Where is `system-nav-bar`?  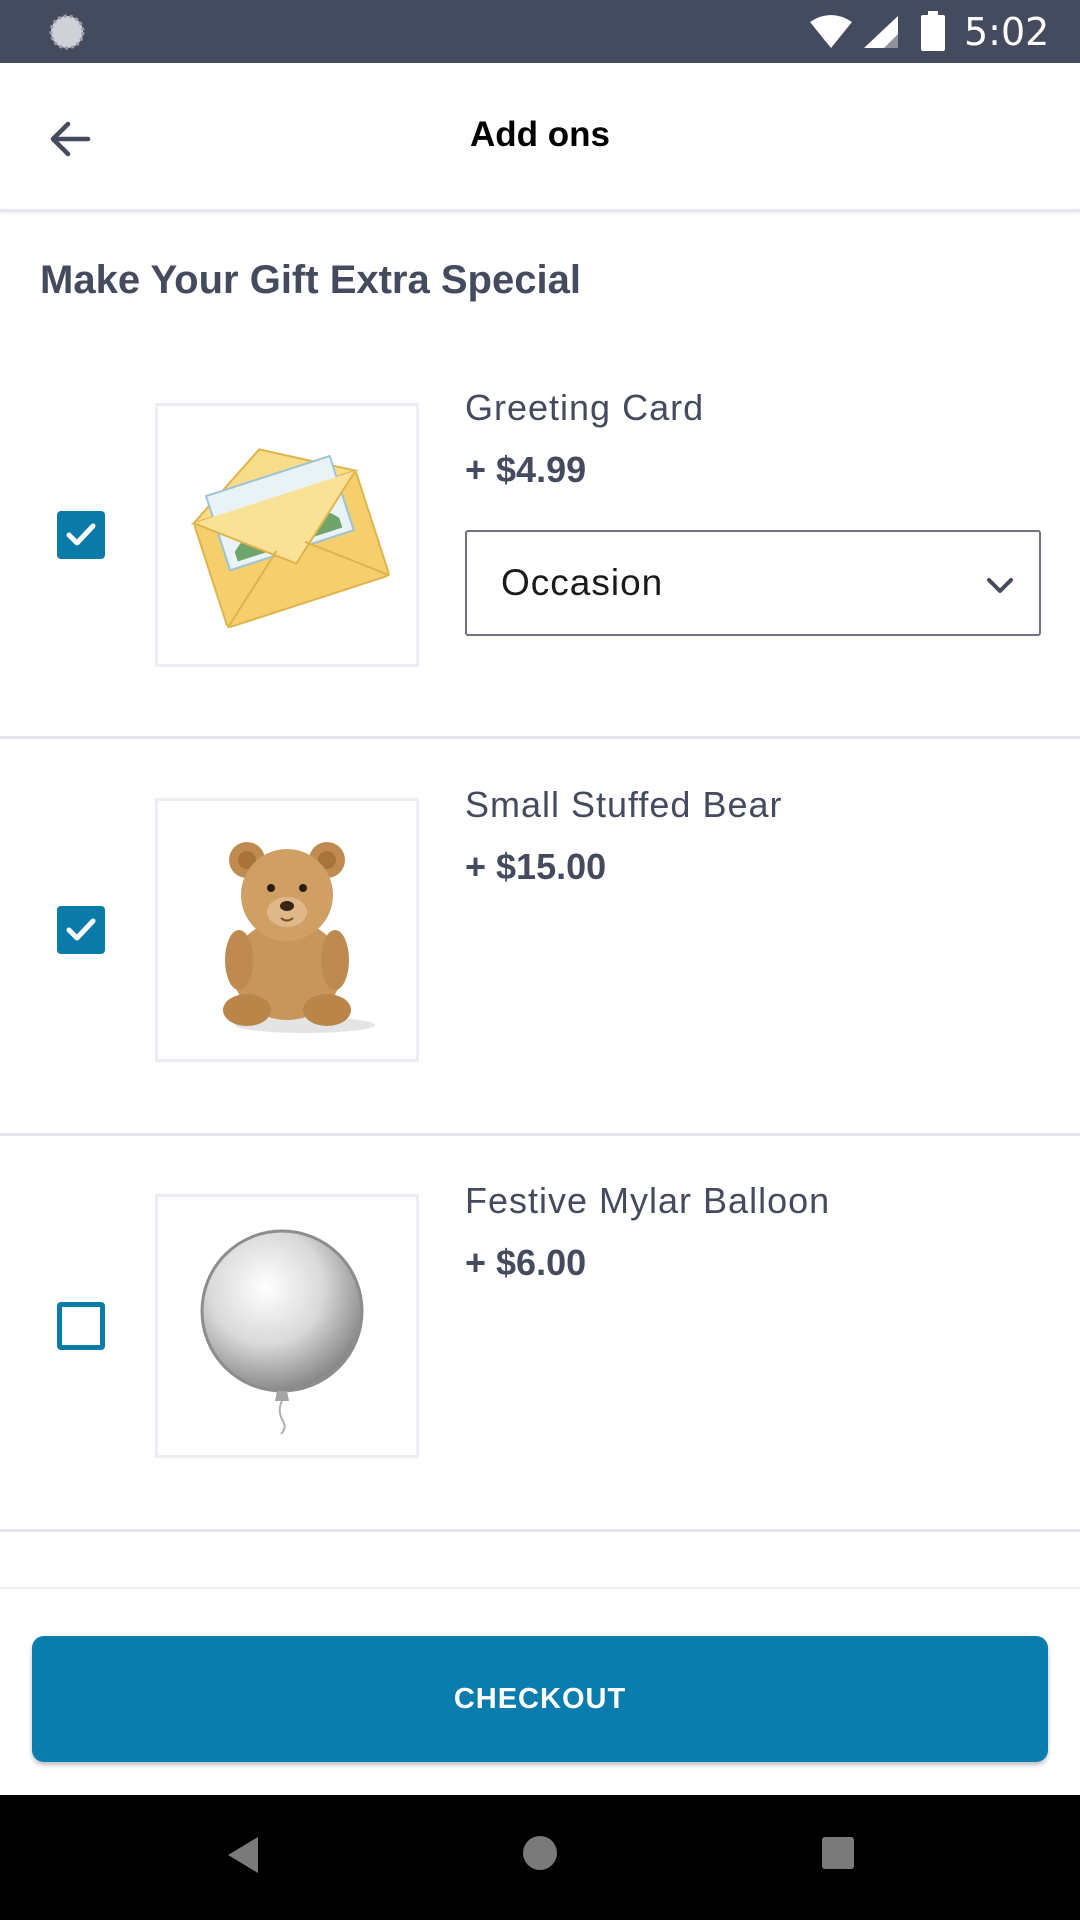 system-nav-bar is located at coordinates (540, 1857).